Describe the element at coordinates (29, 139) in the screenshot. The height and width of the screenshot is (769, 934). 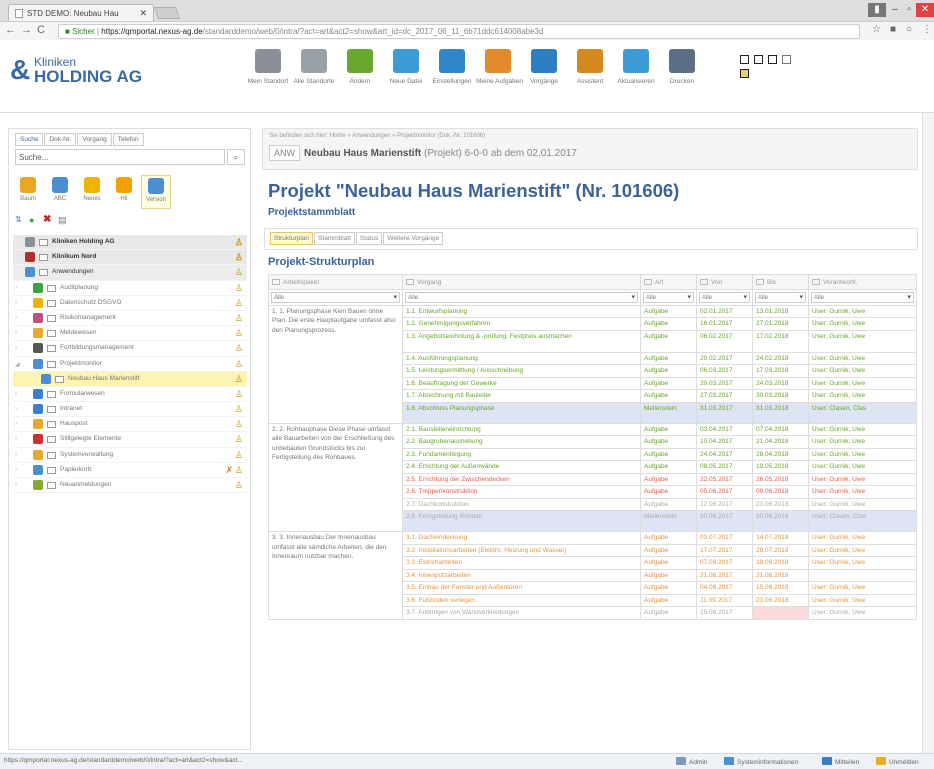
I see `search-tab: Suche` at that location.